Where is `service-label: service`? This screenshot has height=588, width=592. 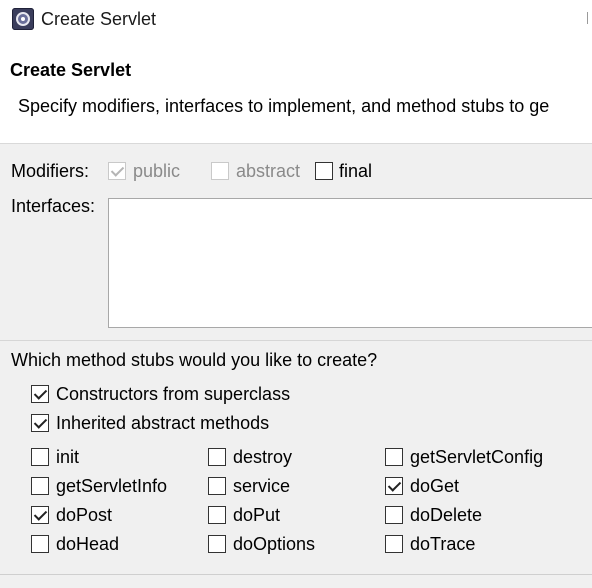
service-label: service is located at coordinates (262, 486).